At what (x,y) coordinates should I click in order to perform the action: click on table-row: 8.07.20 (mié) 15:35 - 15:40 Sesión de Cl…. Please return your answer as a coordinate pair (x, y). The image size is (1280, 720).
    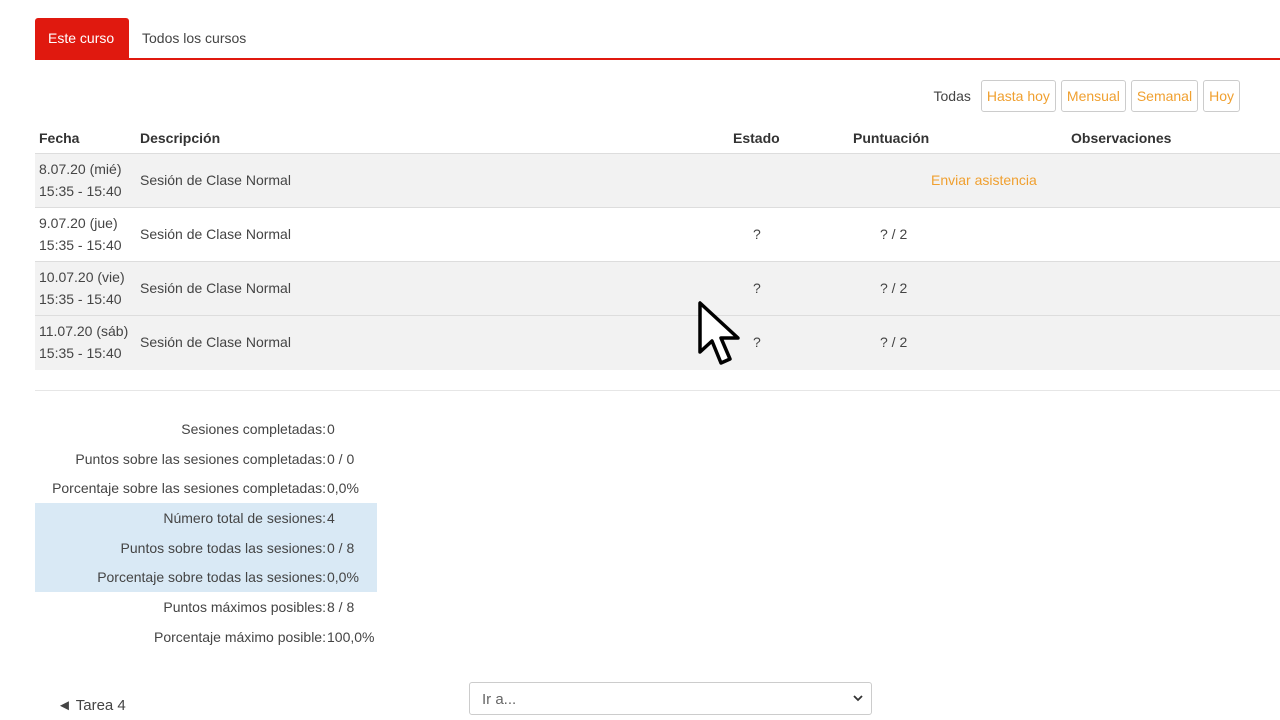
    Looking at the image, I should click on (657, 181).